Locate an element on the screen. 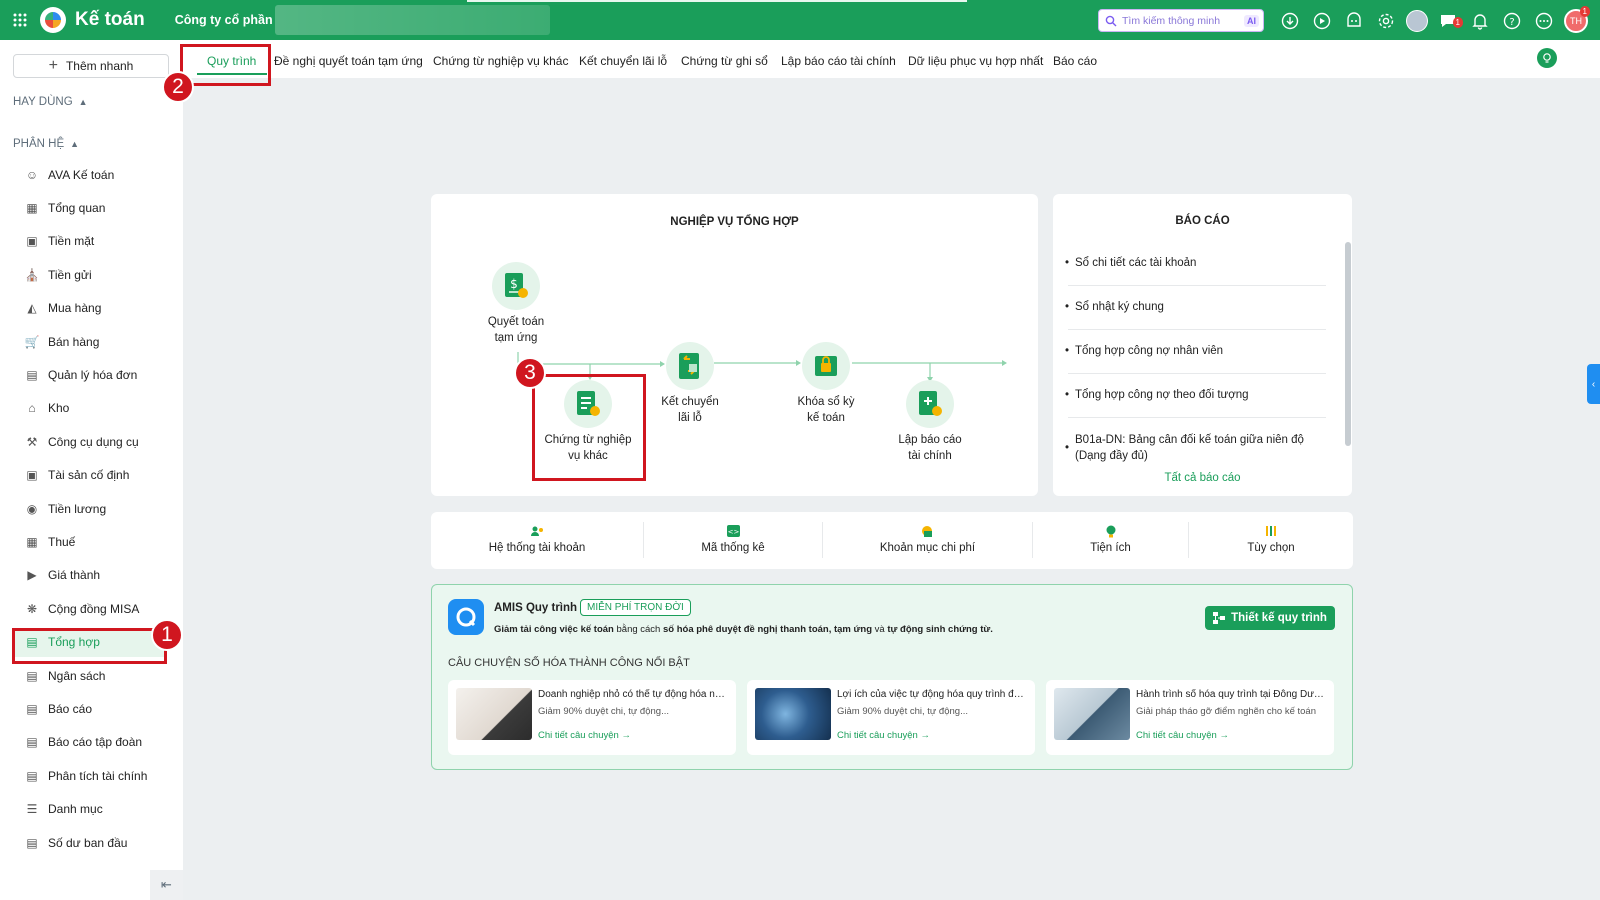  utility-label: Hệ thống tài khoản is located at coordinates (537, 548).